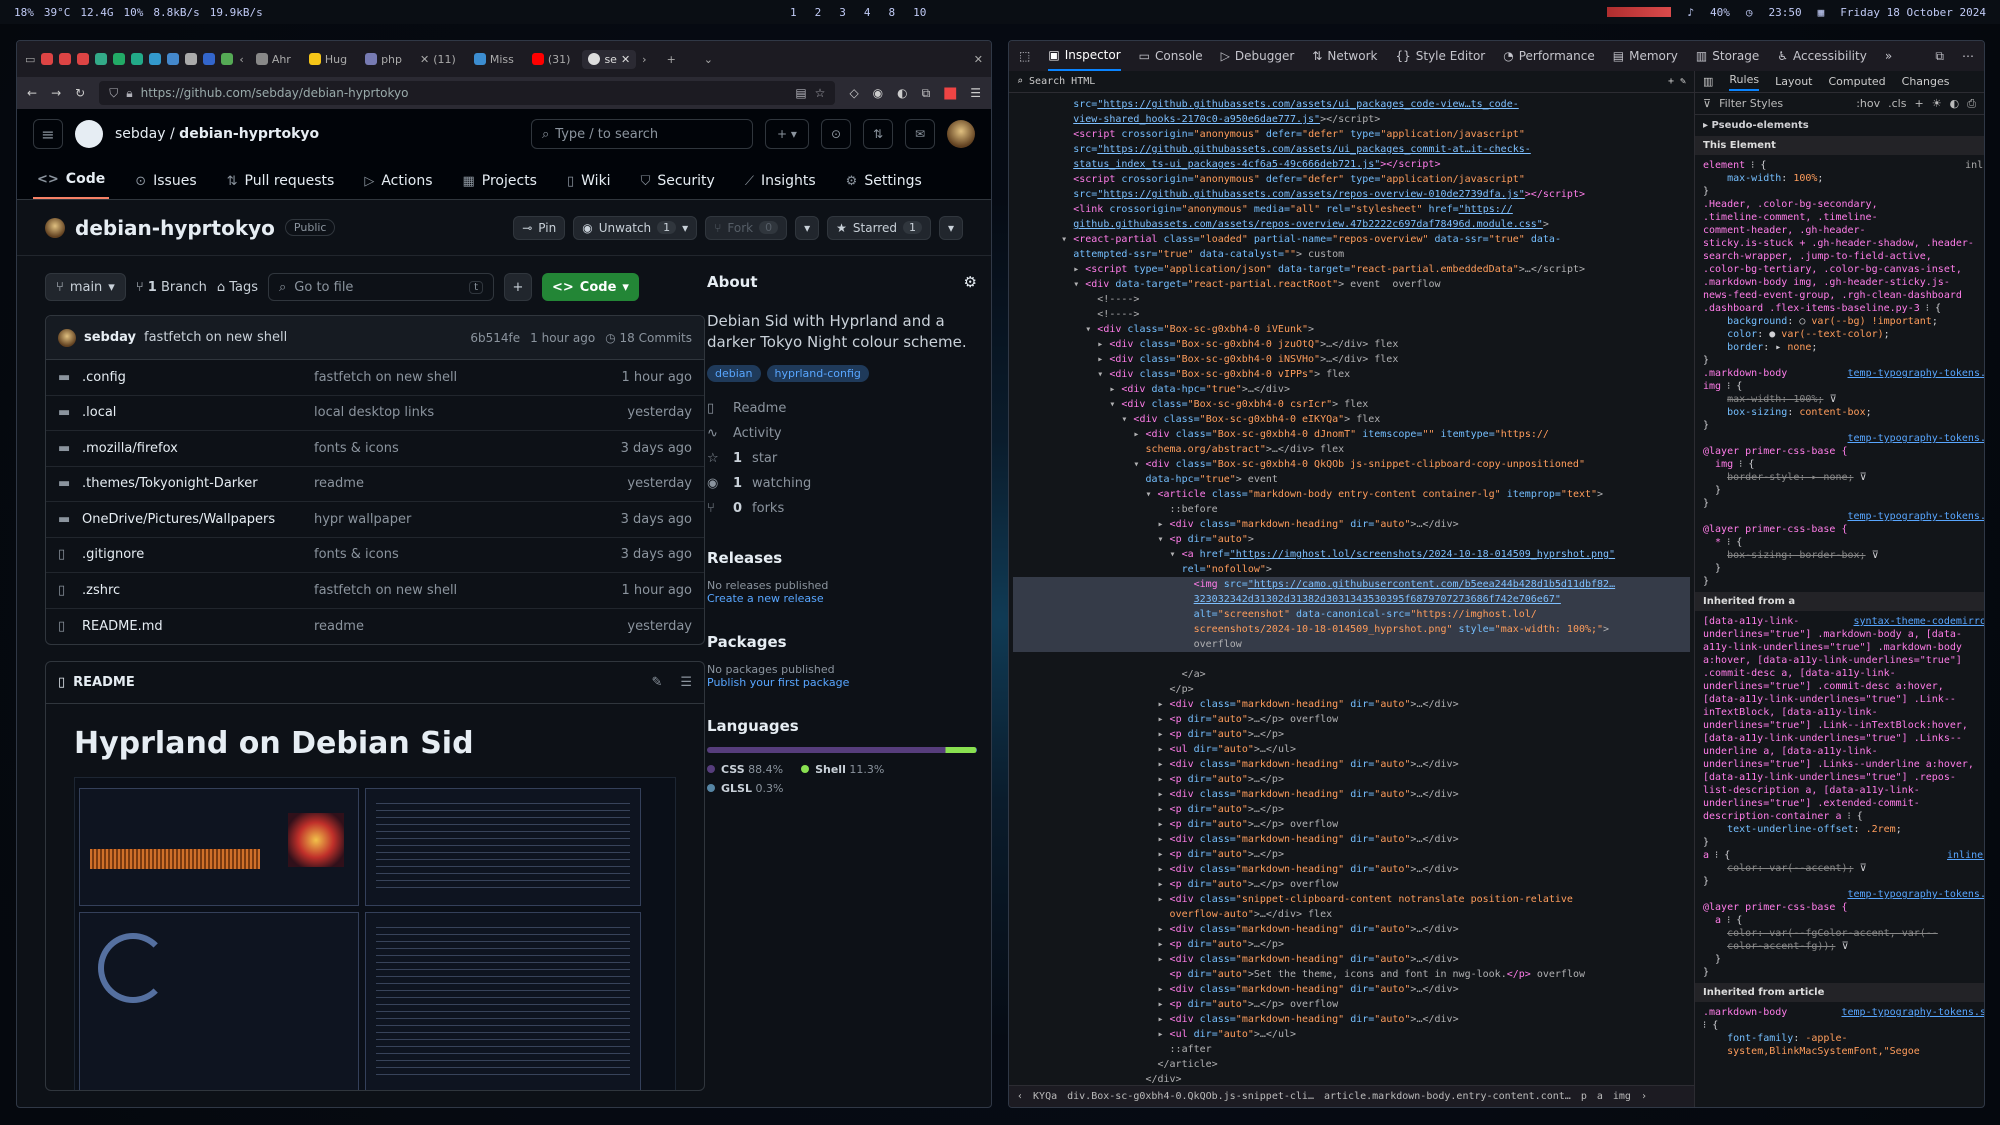  I want to click on file-name: README.md, so click(198, 626).